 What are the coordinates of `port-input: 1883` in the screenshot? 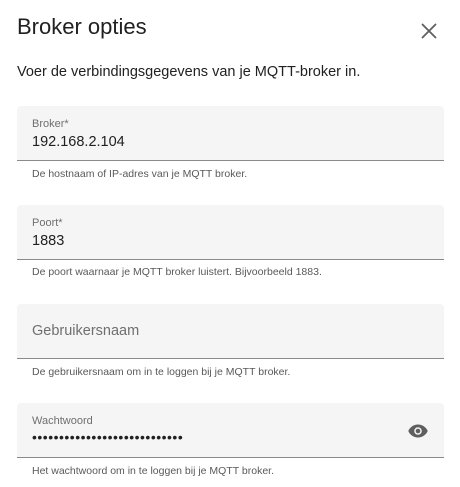 It's located at (48, 241).